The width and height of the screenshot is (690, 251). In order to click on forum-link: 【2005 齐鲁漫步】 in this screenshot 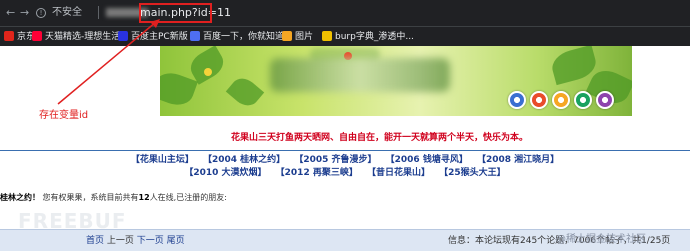, I will do `click(335, 160)`.